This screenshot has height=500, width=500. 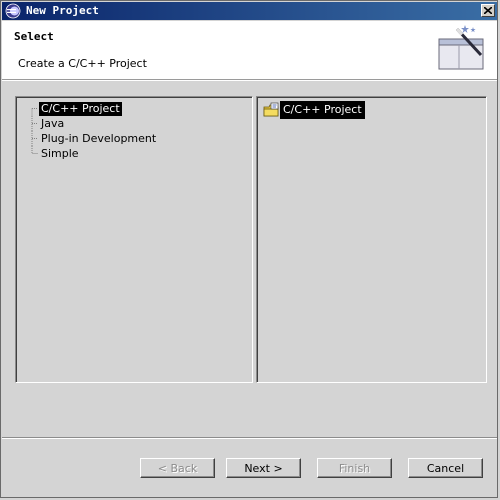 I want to click on tree-item-java: Java, so click(x=91, y=123).